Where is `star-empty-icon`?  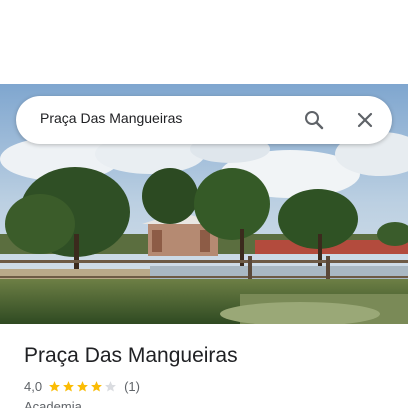 star-empty-icon is located at coordinates (110, 386).